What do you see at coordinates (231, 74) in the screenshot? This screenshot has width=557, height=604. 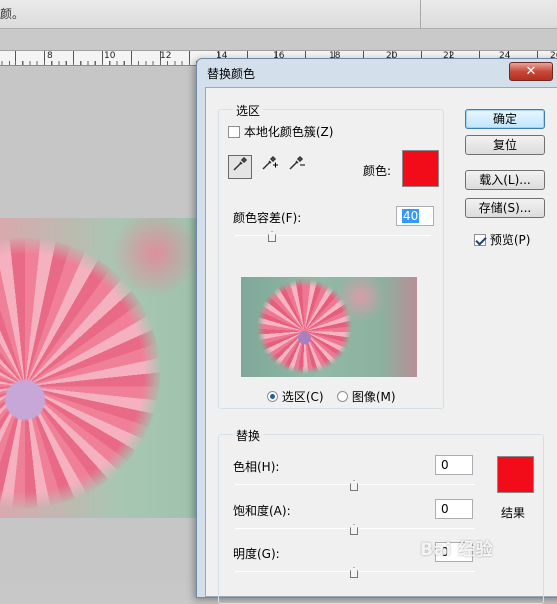 I see `dialog-title: 替换颜色` at bounding box center [231, 74].